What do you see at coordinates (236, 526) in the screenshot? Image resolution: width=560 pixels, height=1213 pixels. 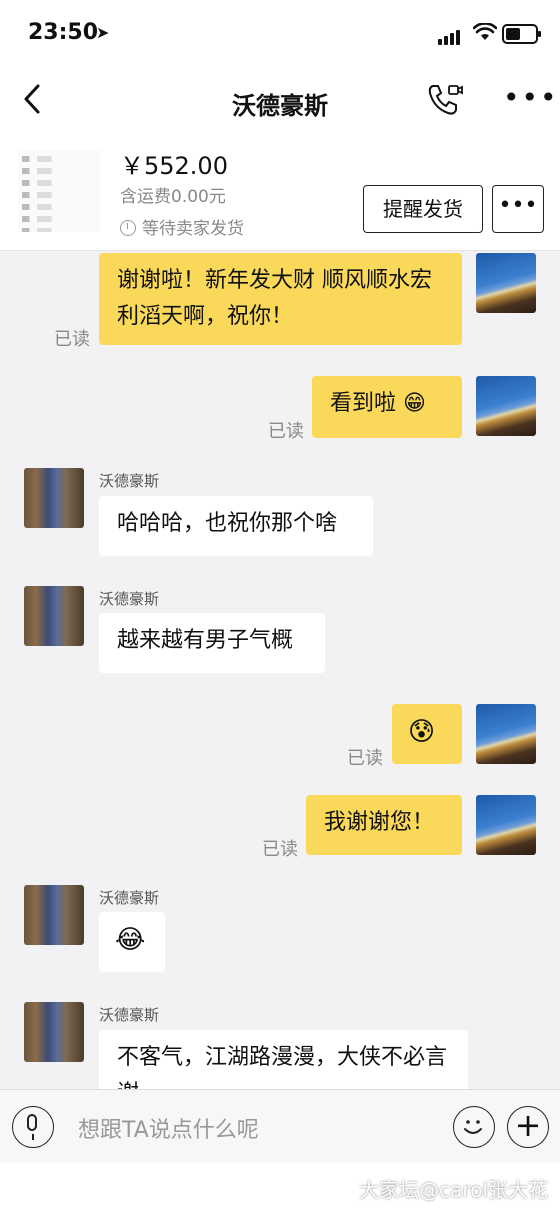 I see `message-bubble: 哈哈哈，也祝你那个啥` at bounding box center [236, 526].